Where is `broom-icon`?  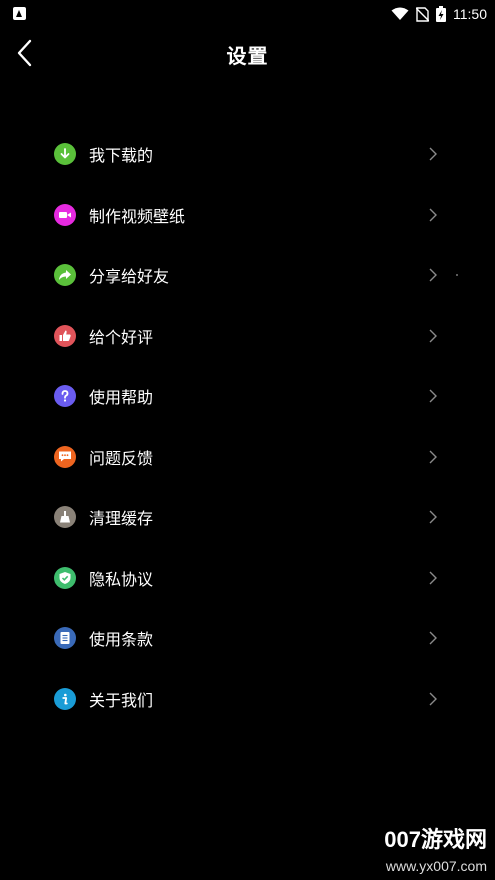
broom-icon is located at coordinates (65, 517).